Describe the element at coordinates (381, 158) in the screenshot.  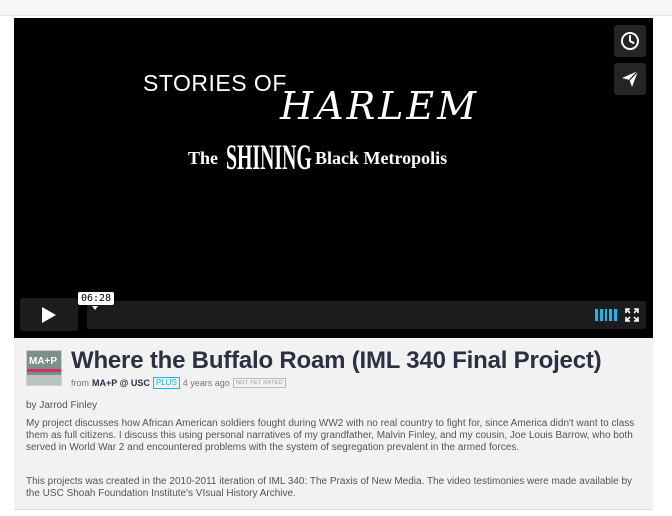
I see `title-card-black-metropolis: Black Metropolis` at that location.